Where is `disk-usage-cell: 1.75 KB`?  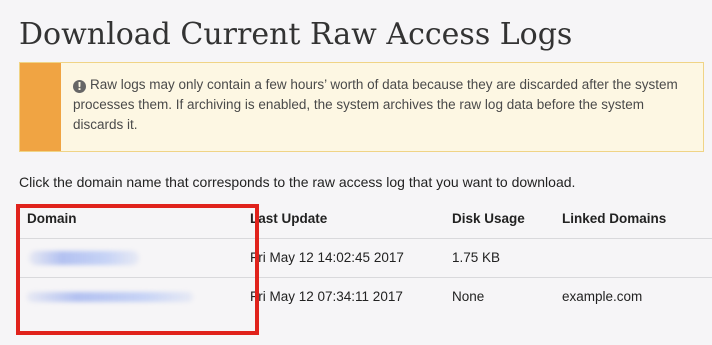 disk-usage-cell: 1.75 KB is located at coordinates (476, 257).